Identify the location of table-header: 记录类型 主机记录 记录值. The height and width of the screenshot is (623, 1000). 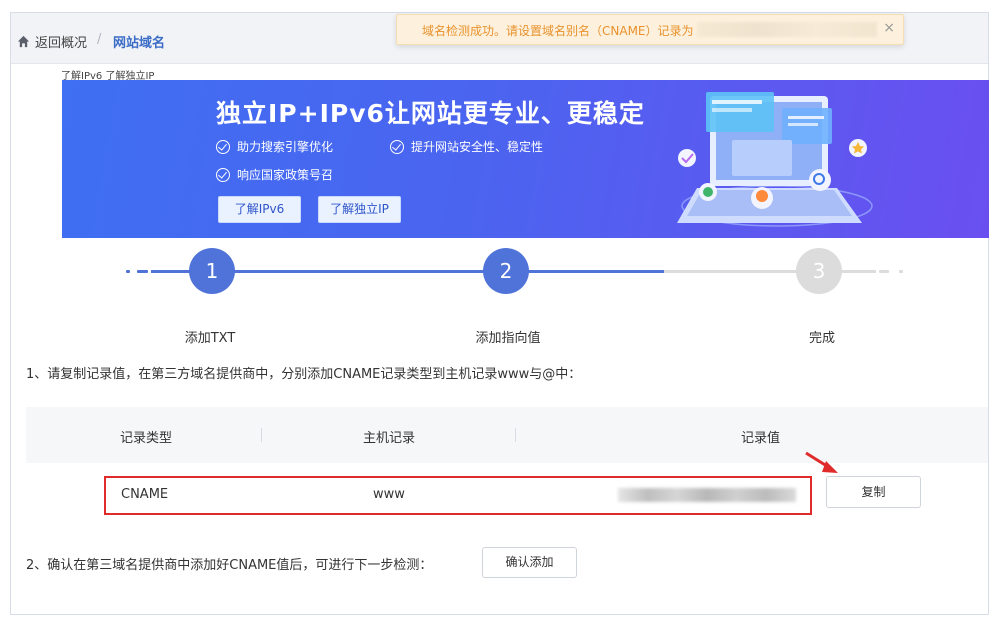
(507, 435).